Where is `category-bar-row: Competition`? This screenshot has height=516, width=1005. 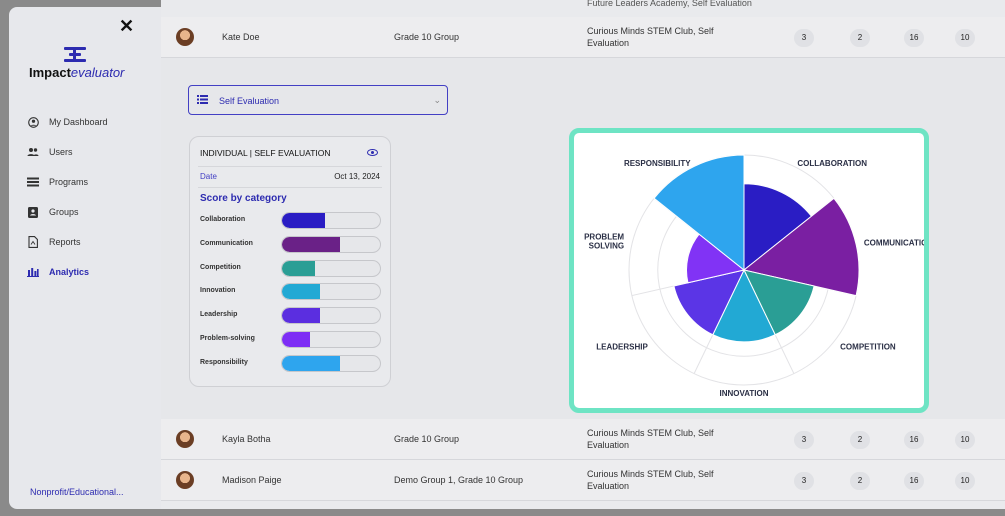
category-bar-row: Competition is located at coordinates (291, 271).